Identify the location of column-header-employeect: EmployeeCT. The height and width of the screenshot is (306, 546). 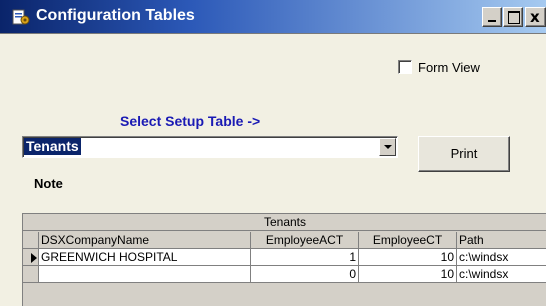
(408, 240).